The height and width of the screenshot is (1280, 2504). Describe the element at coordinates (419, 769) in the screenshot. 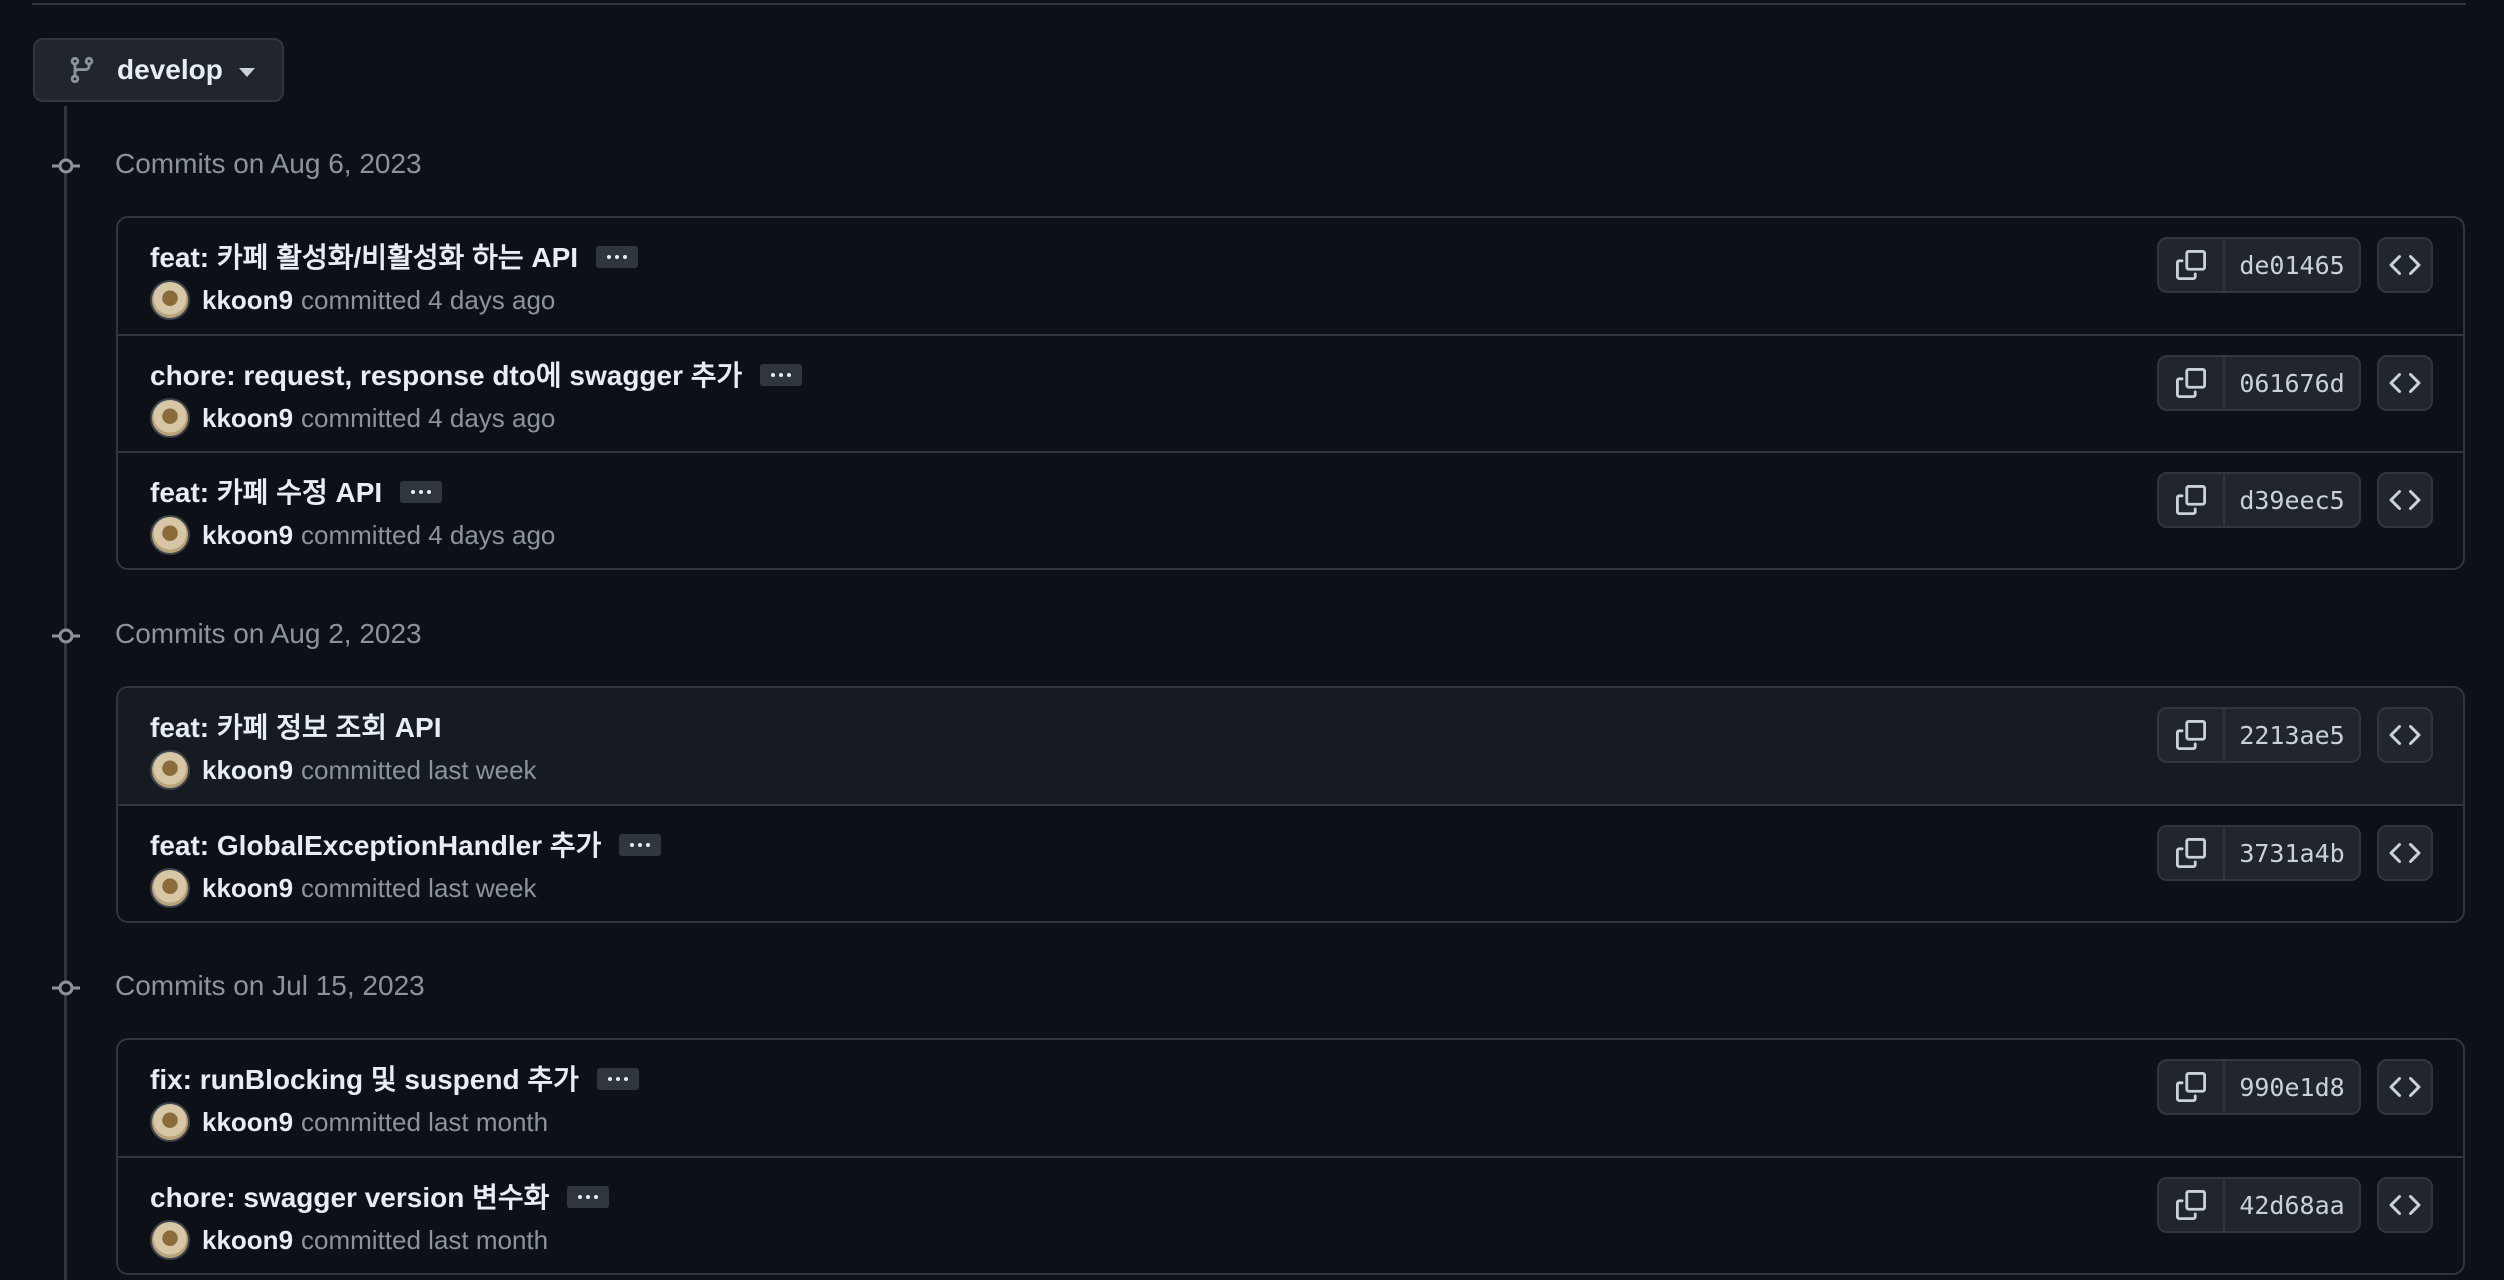

I see `commit-time: committed last week` at that location.